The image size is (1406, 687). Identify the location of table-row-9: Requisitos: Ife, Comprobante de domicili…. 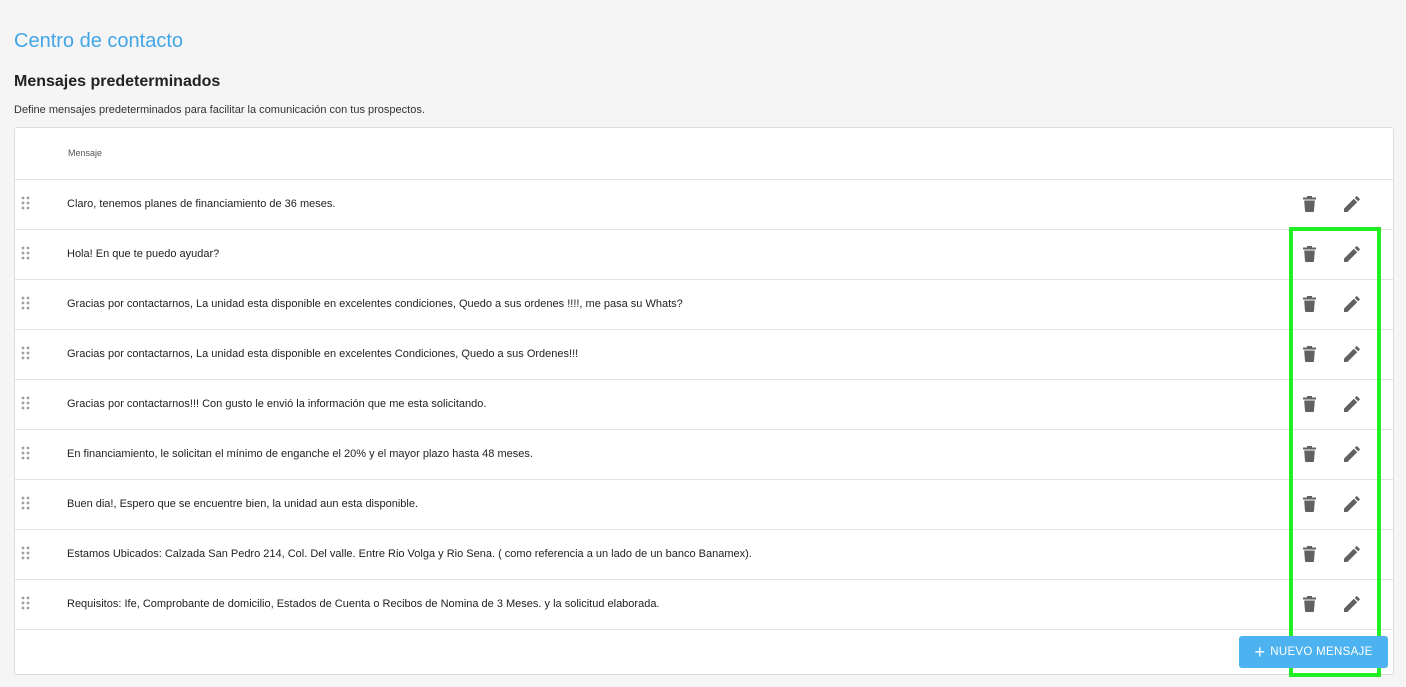
(704, 605).